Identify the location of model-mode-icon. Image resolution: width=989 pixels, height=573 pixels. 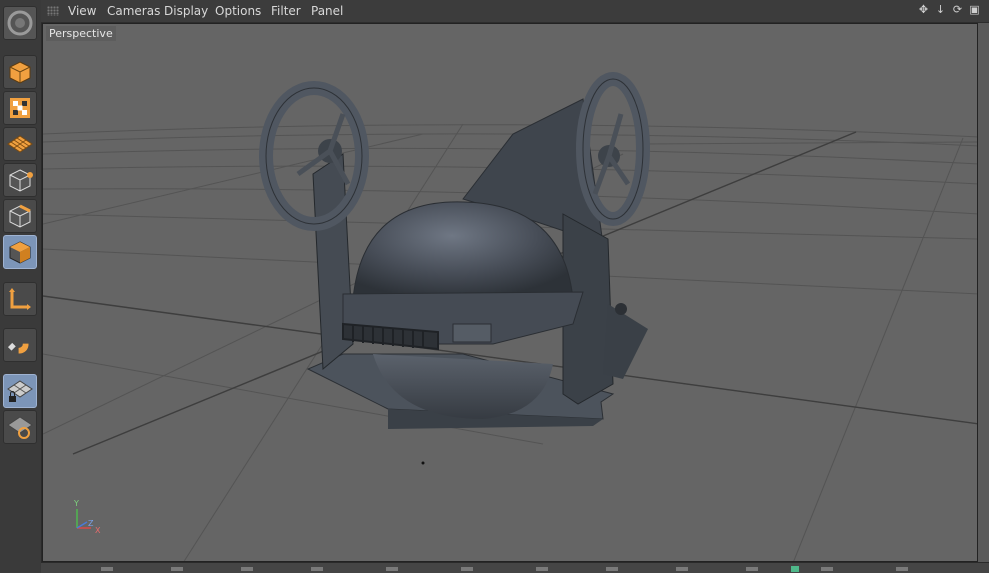
(20, 72).